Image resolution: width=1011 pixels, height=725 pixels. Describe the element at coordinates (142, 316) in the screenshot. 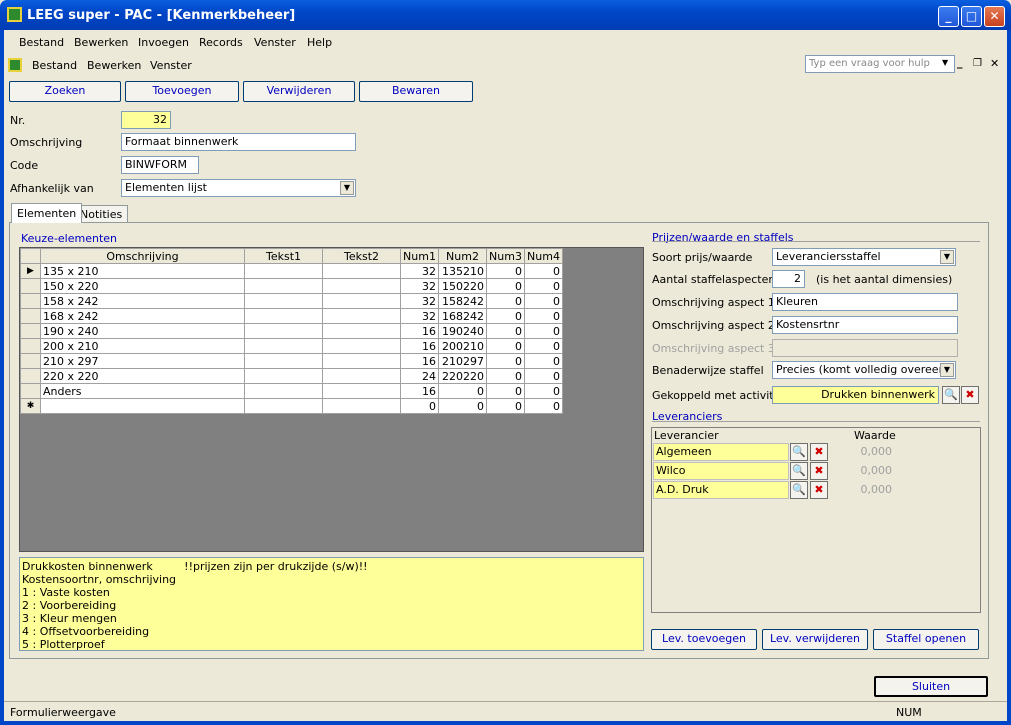

I see `table-cell: 168 x 242` at that location.